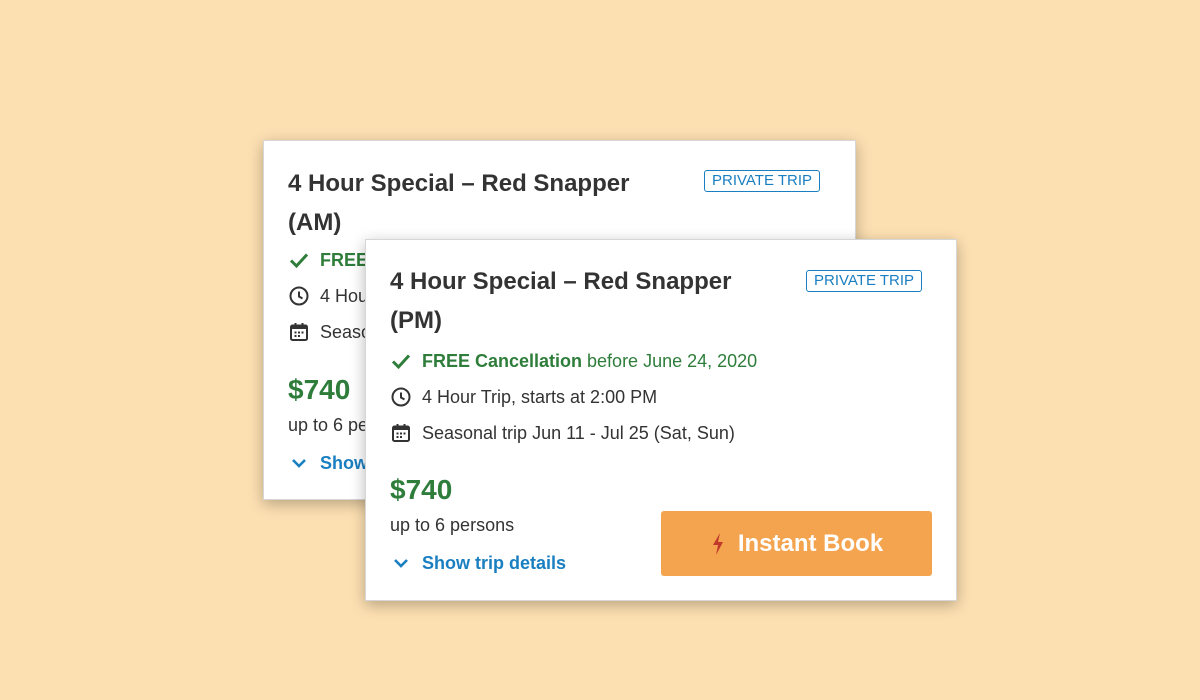 This screenshot has width=1200, height=700. Describe the element at coordinates (540, 396) in the screenshot. I see `duration-text: 4 Hour Trip, starts at 2:00 PM` at that location.